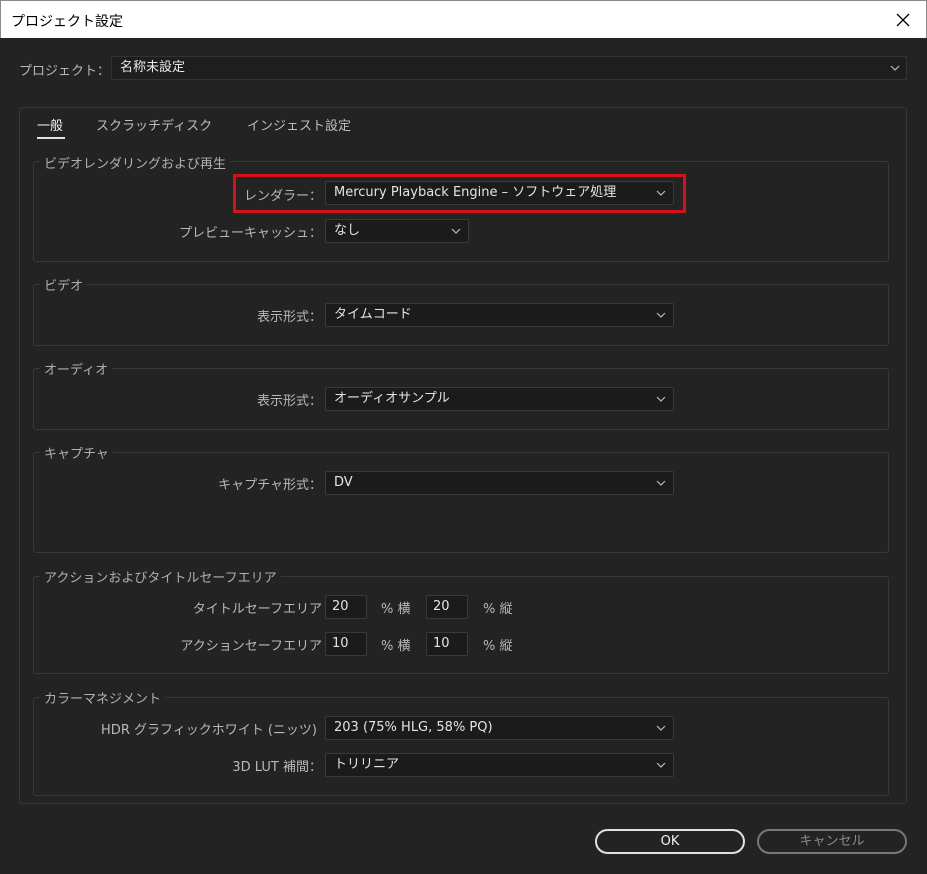 This screenshot has height=874, width=927. Describe the element at coordinates (50, 124) in the screenshot. I see `tab-general: 一般` at that location.